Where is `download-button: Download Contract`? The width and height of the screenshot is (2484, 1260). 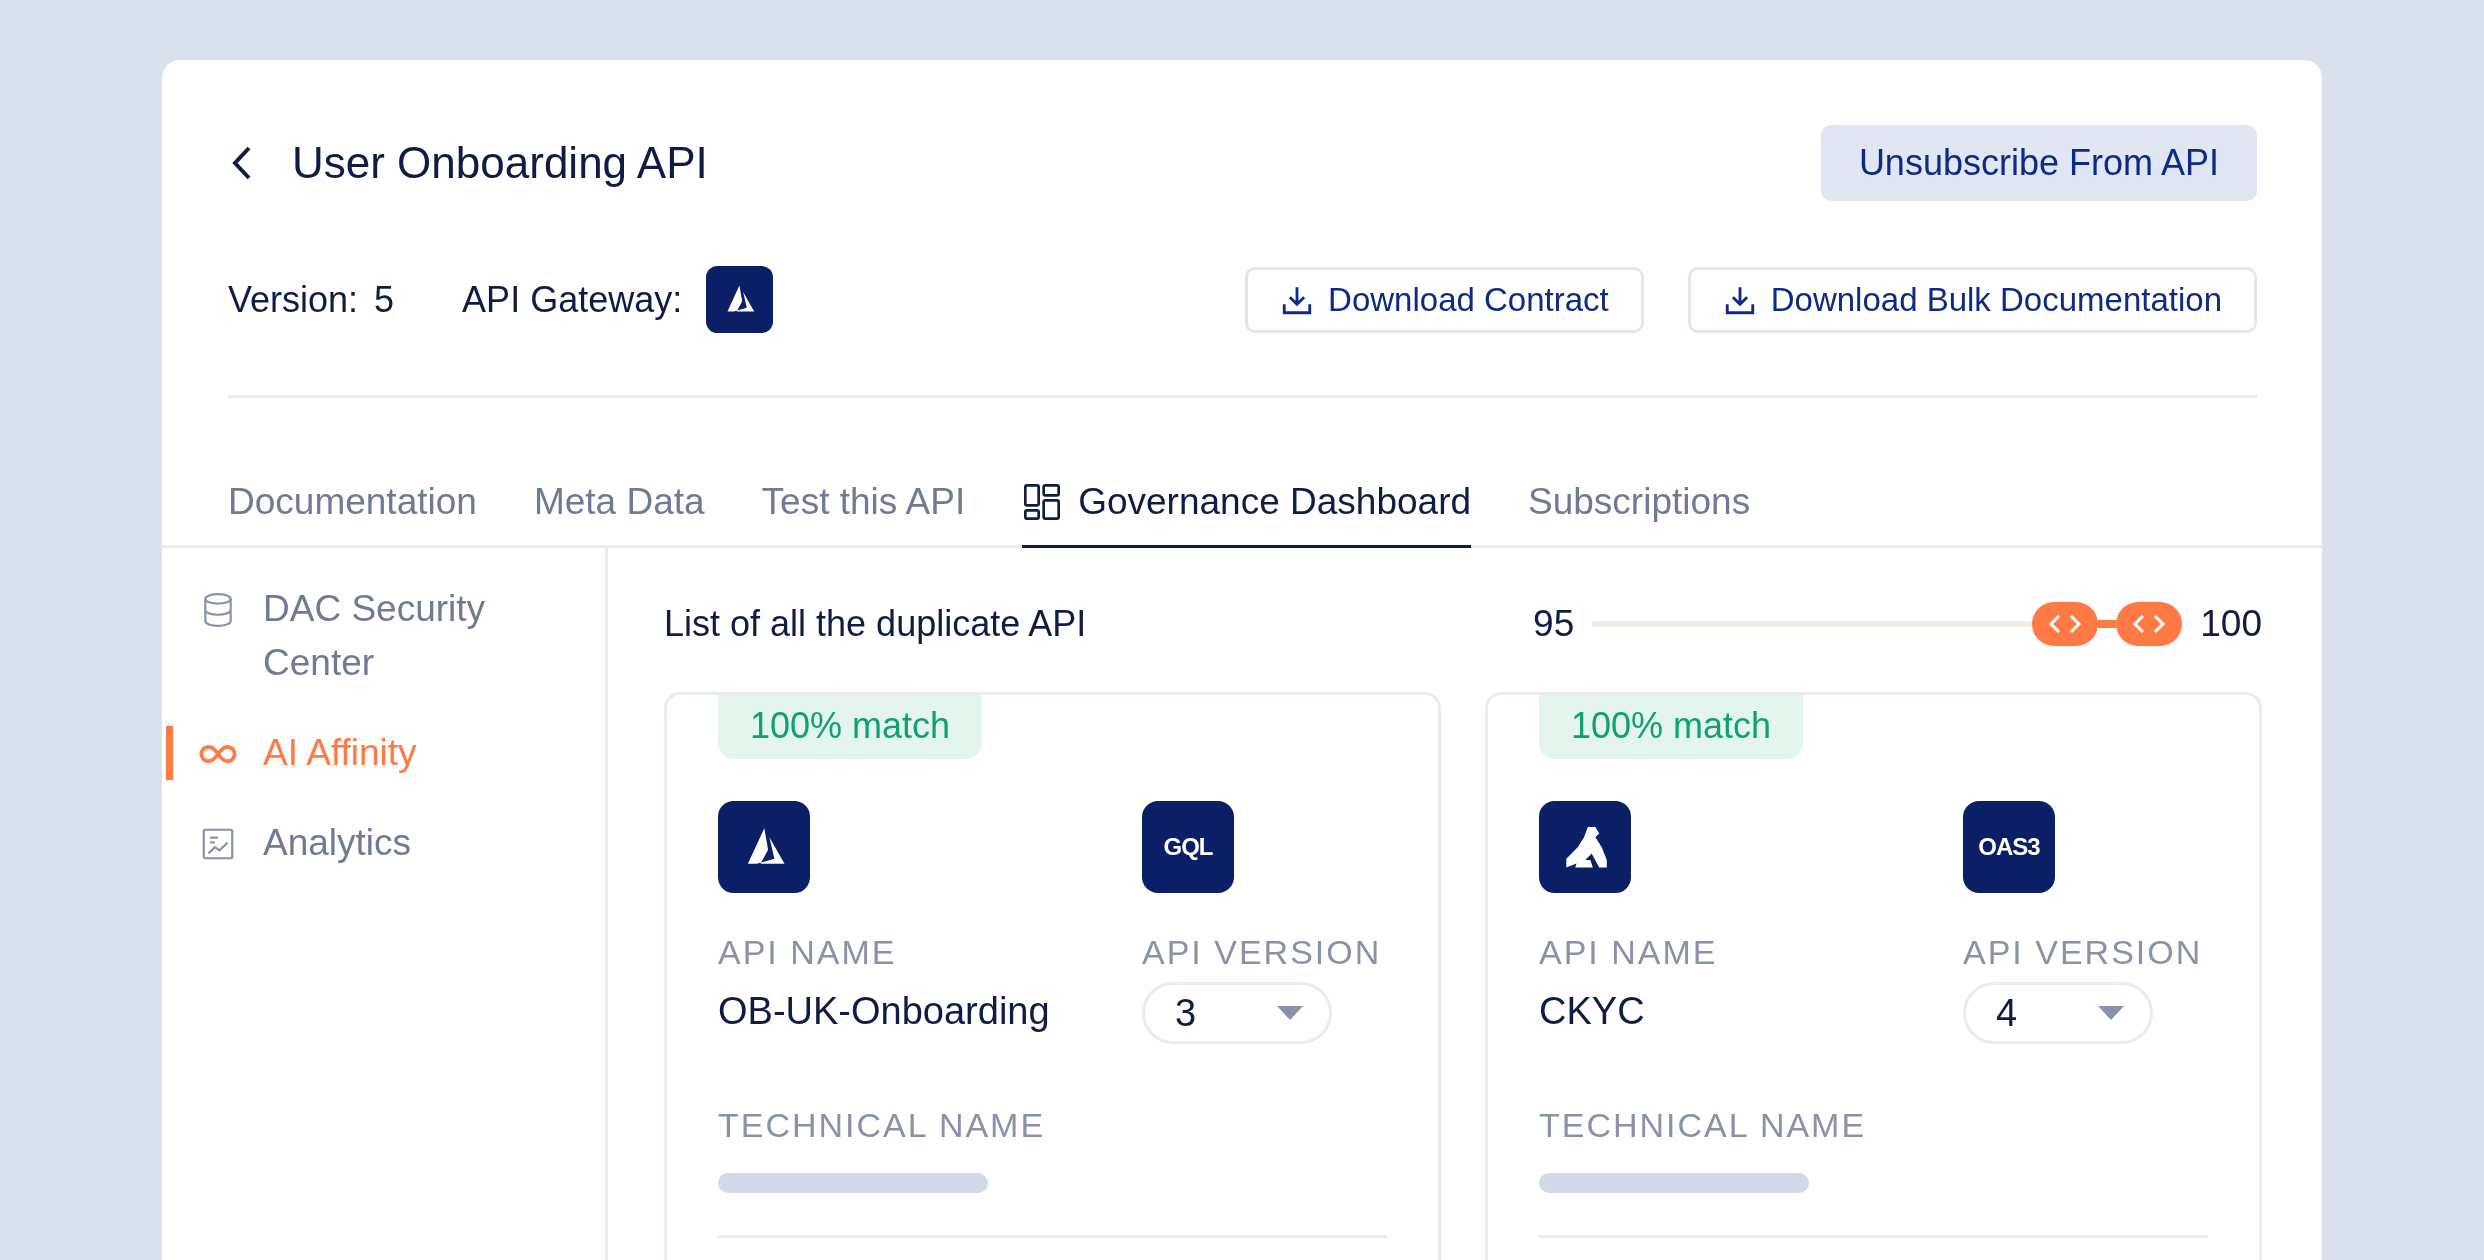
download-button: Download Contract is located at coordinates (1444, 299).